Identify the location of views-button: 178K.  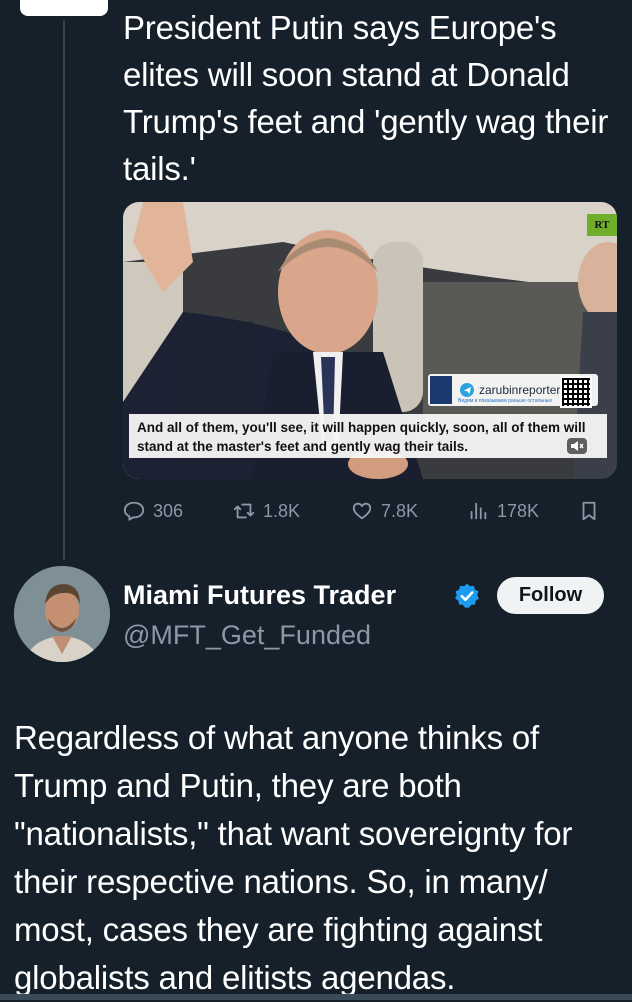
(503, 511).